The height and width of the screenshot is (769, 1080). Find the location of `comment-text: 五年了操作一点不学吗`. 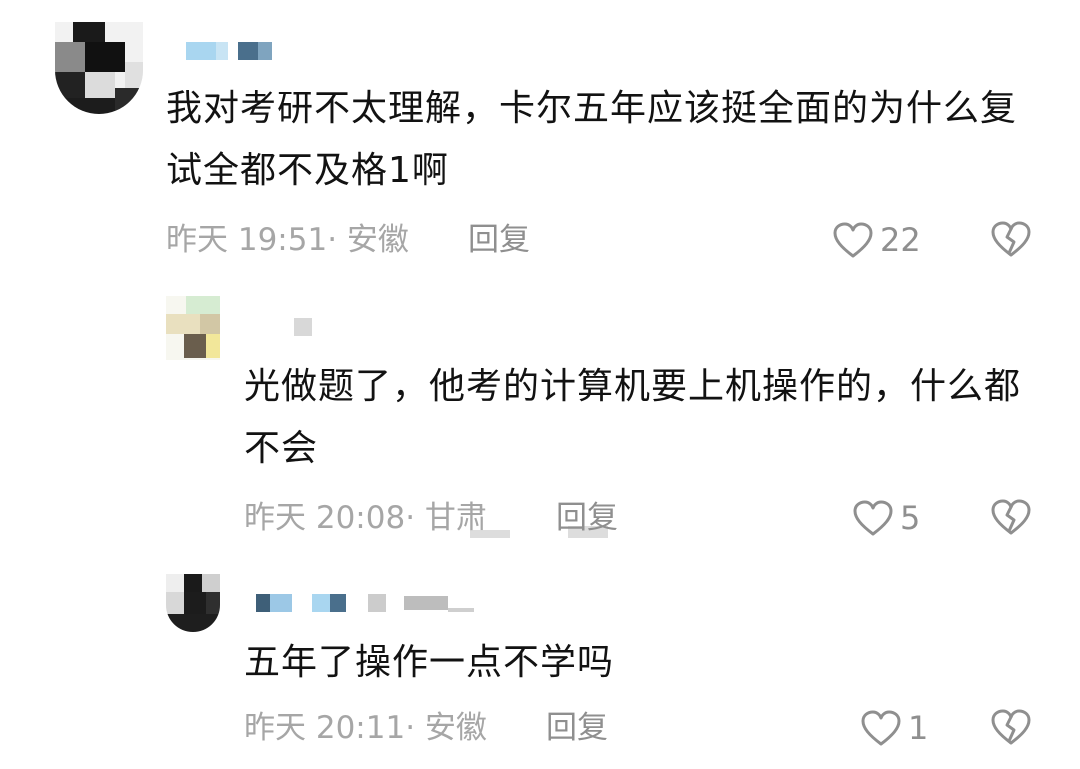

comment-text: 五年了操作一点不学吗 is located at coordinates (429, 662).